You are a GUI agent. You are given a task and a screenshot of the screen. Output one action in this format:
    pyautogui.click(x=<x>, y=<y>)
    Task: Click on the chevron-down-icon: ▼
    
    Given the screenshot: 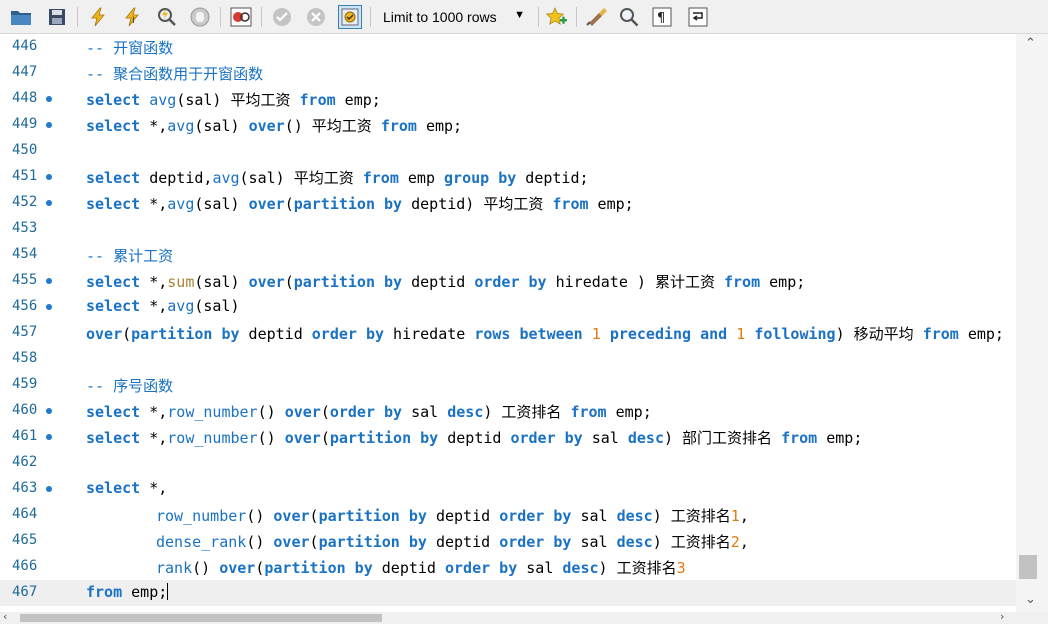 What is the action you would take?
    pyautogui.click(x=519, y=15)
    